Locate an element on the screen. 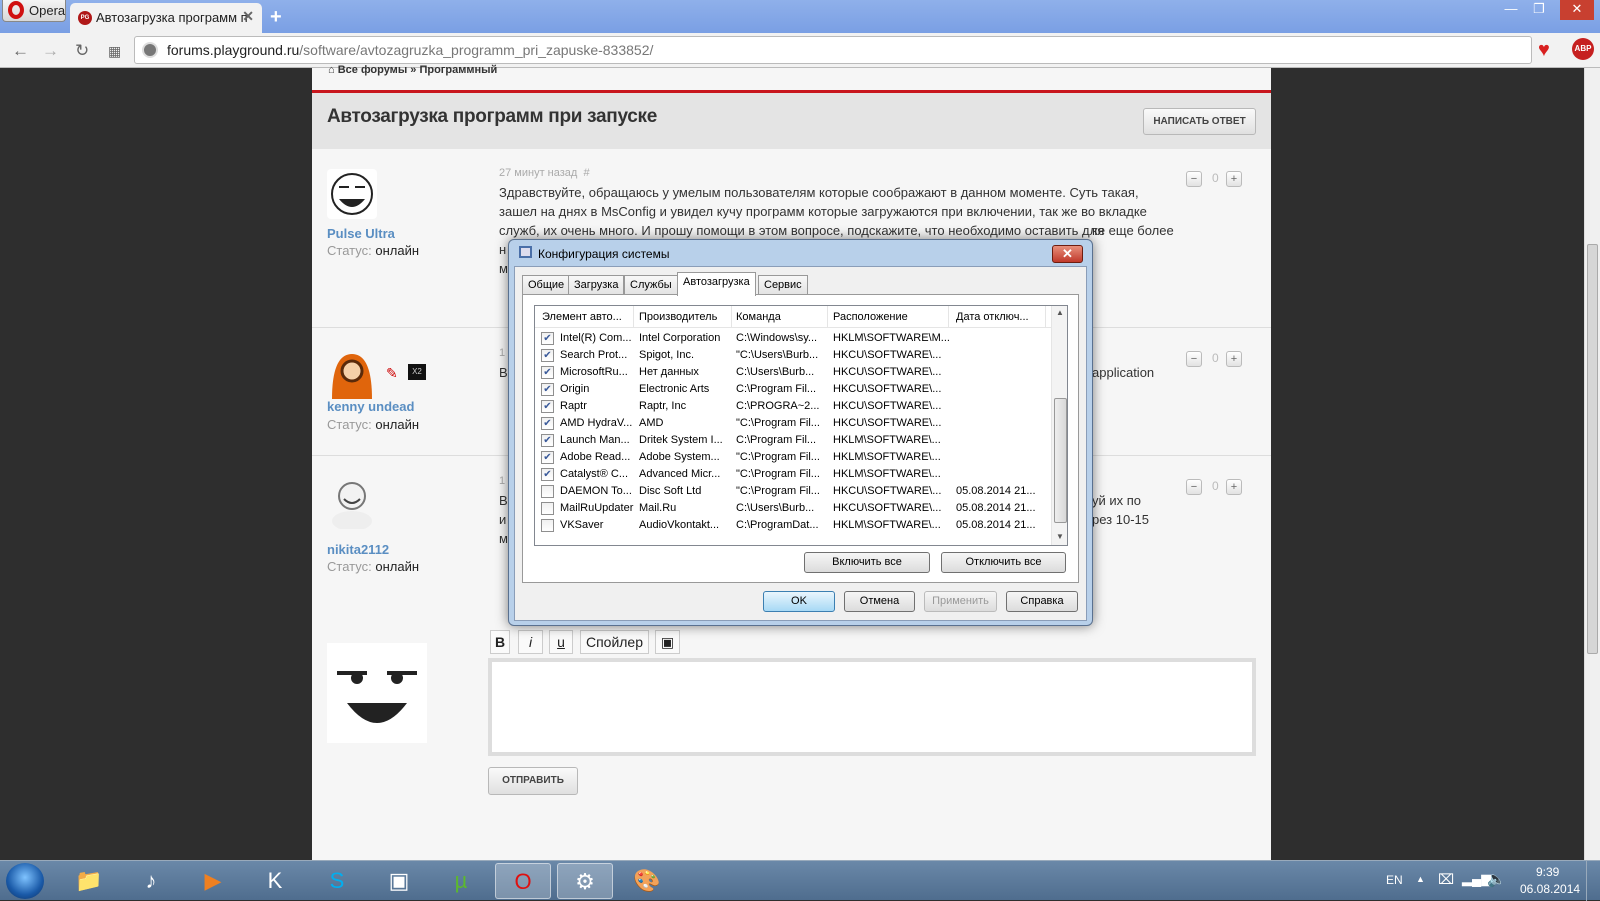 Image resolution: width=1600 pixels, height=901 pixels. taskbar-file-explorer-icon: 📁 is located at coordinates (89, 881).